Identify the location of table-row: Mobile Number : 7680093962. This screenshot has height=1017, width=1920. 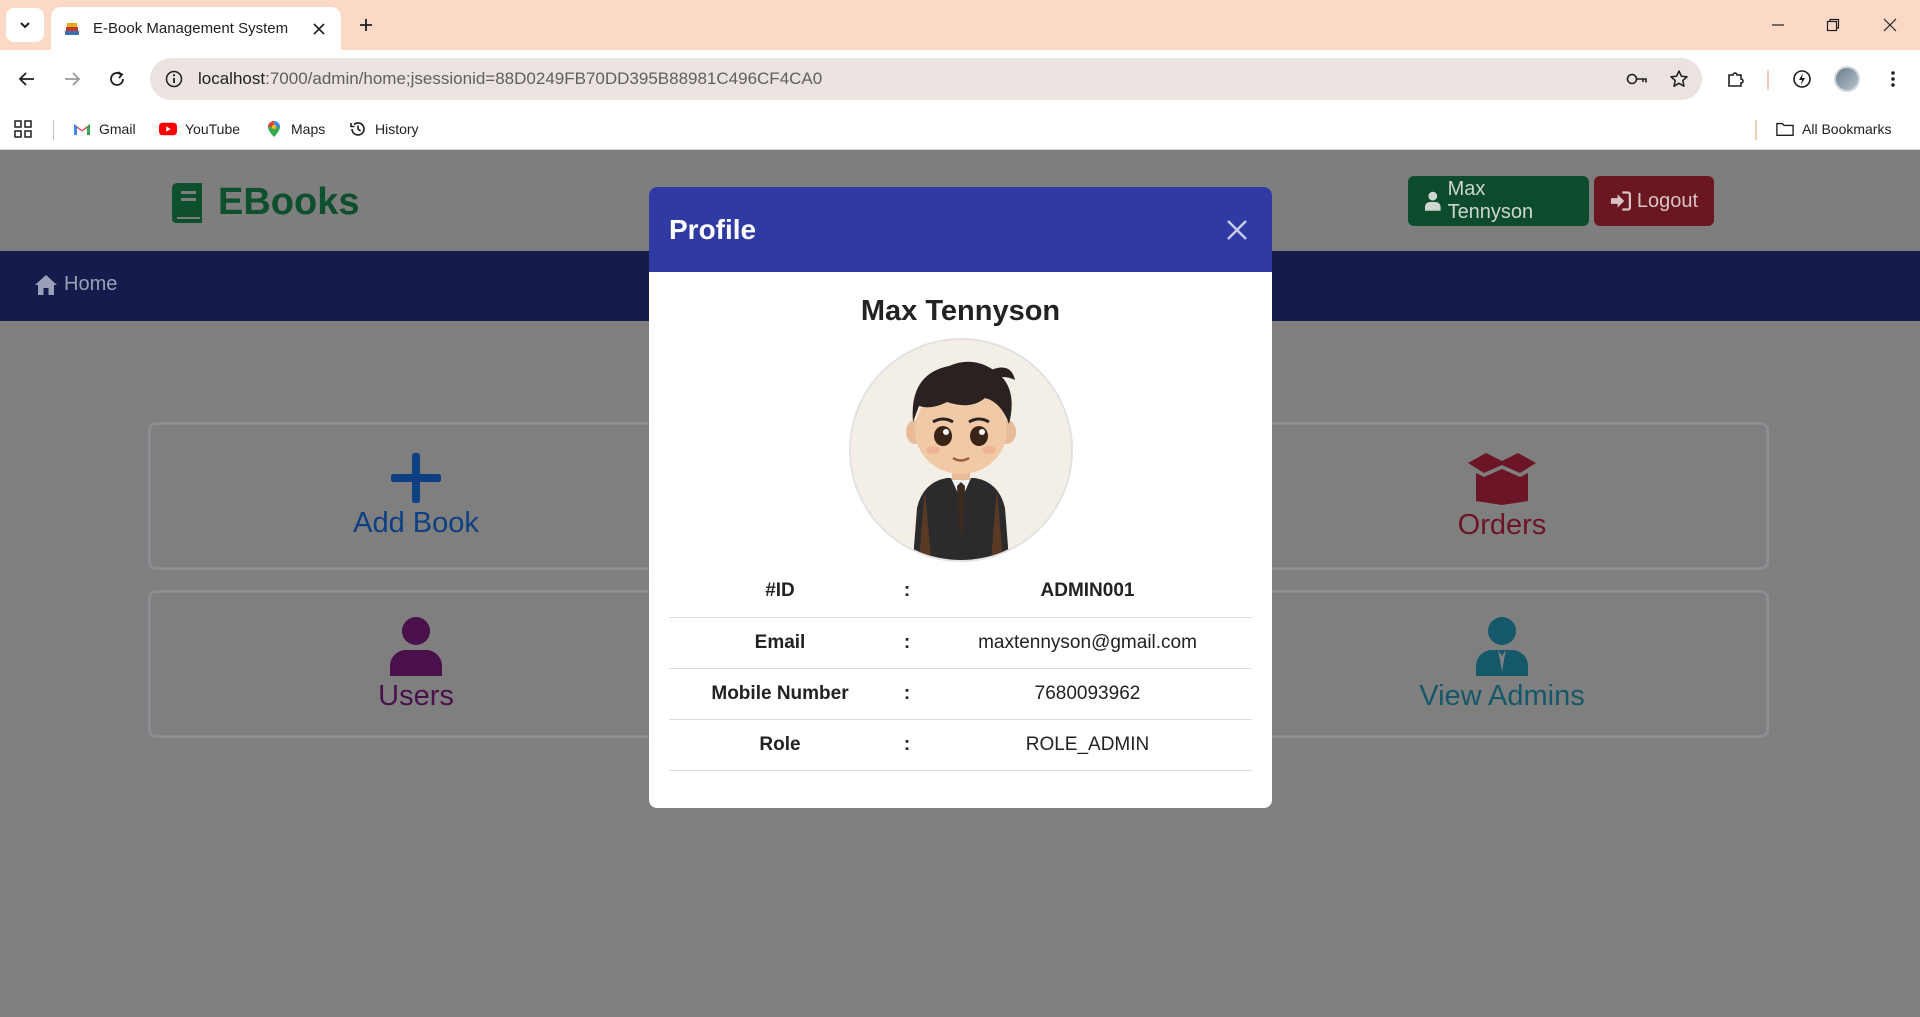
(960, 694).